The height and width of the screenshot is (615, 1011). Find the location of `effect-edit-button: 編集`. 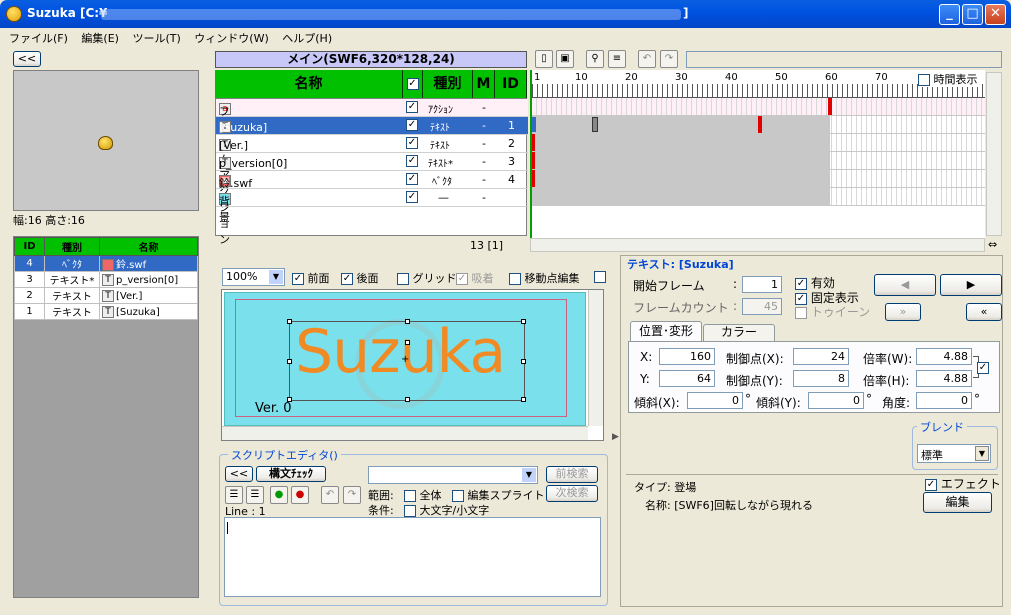

effect-edit-button: 編集 is located at coordinates (957, 502).